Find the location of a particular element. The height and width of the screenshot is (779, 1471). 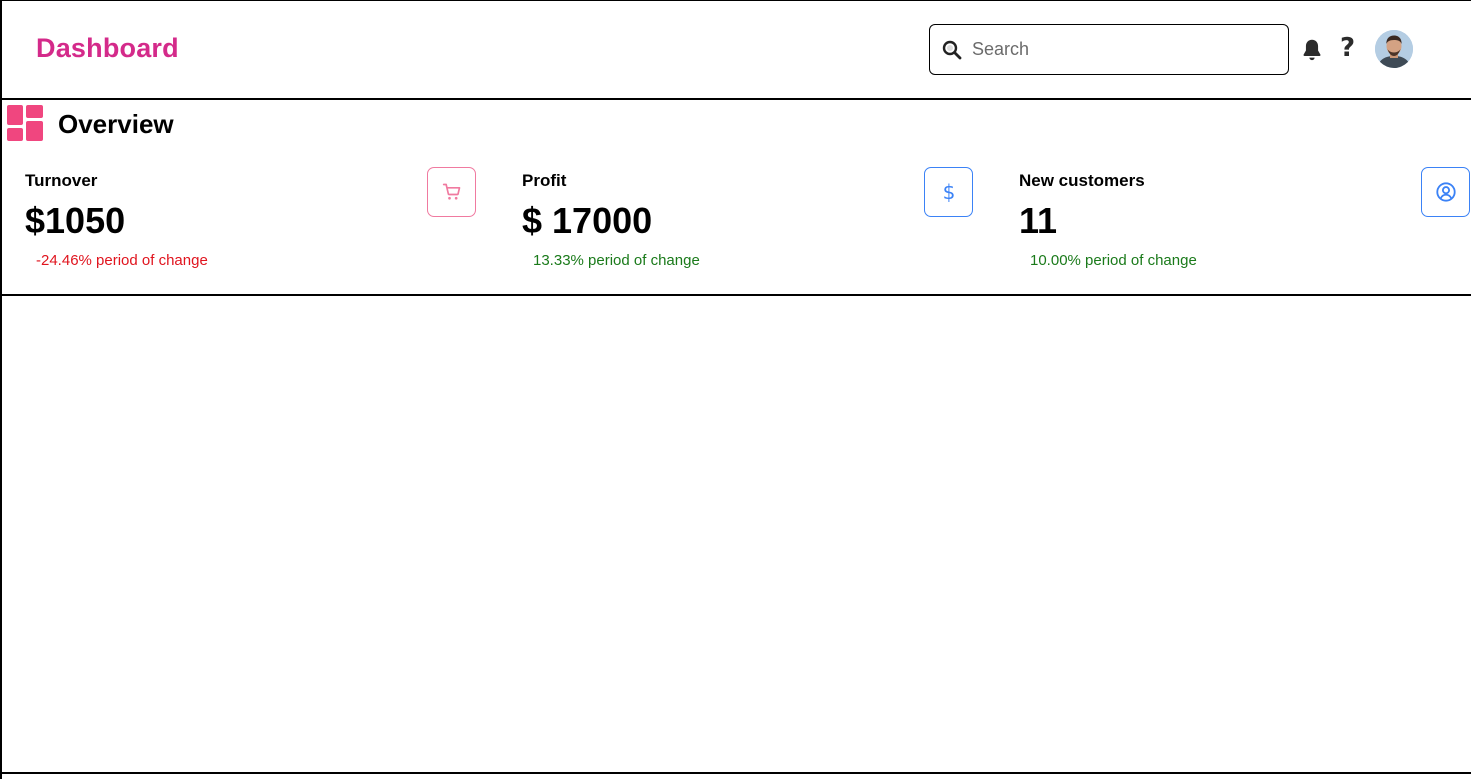

stat-card-new-customers: New customers 11 10.00% period of change is located at coordinates (1245, 221).